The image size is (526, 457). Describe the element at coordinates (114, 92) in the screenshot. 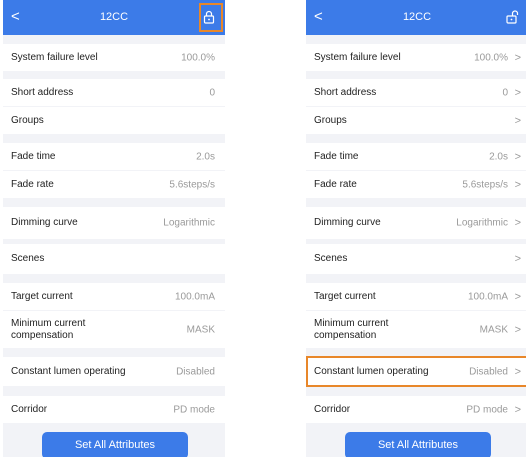

I see `settings-row: Short address 0` at that location.